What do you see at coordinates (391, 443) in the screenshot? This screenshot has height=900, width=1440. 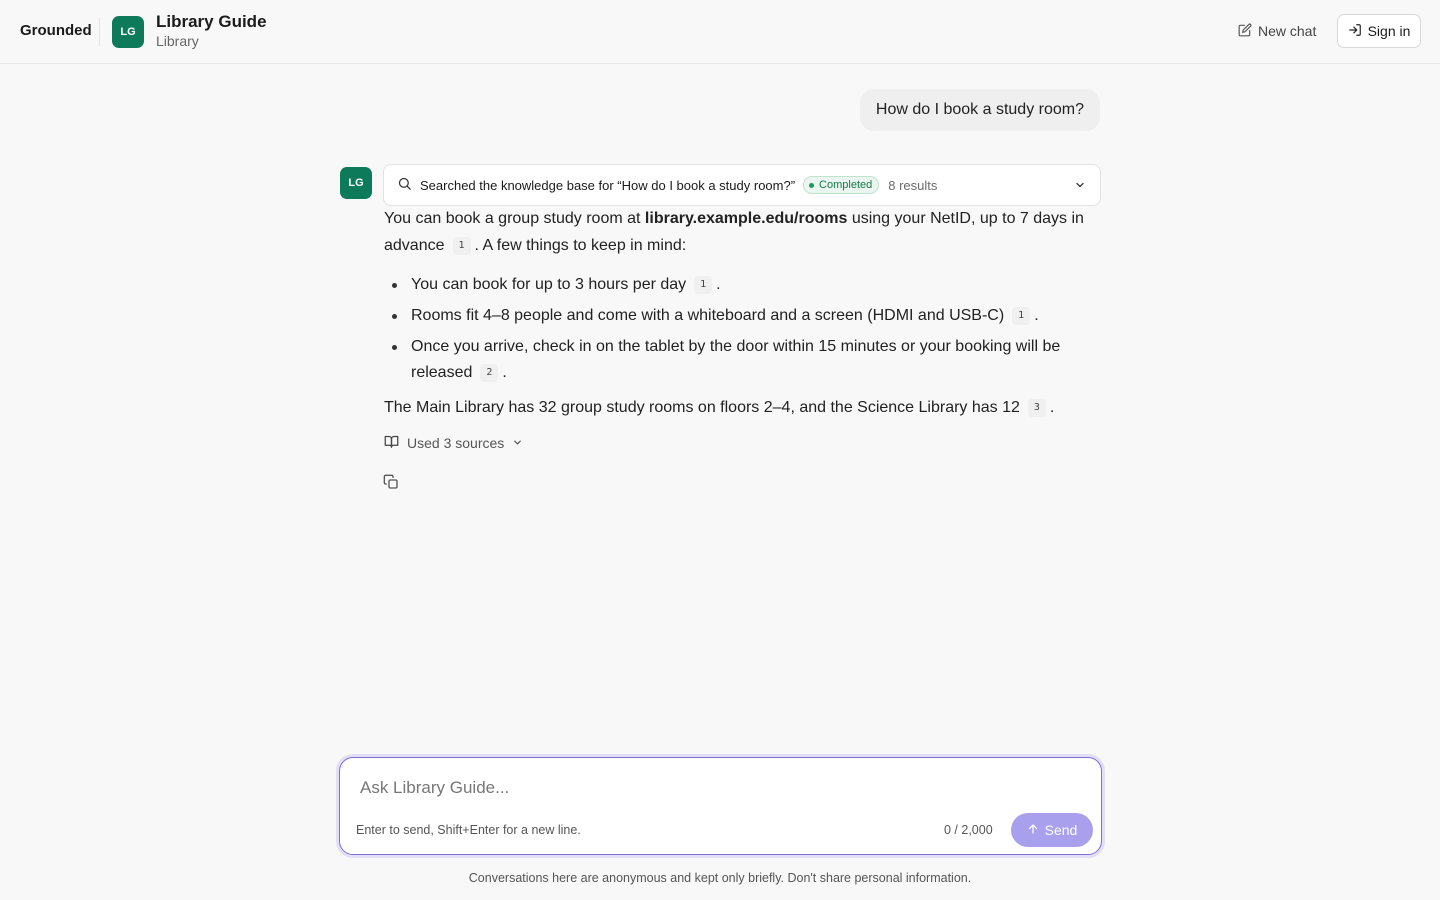 I see `book-icon` at bounding box center [391, 443].